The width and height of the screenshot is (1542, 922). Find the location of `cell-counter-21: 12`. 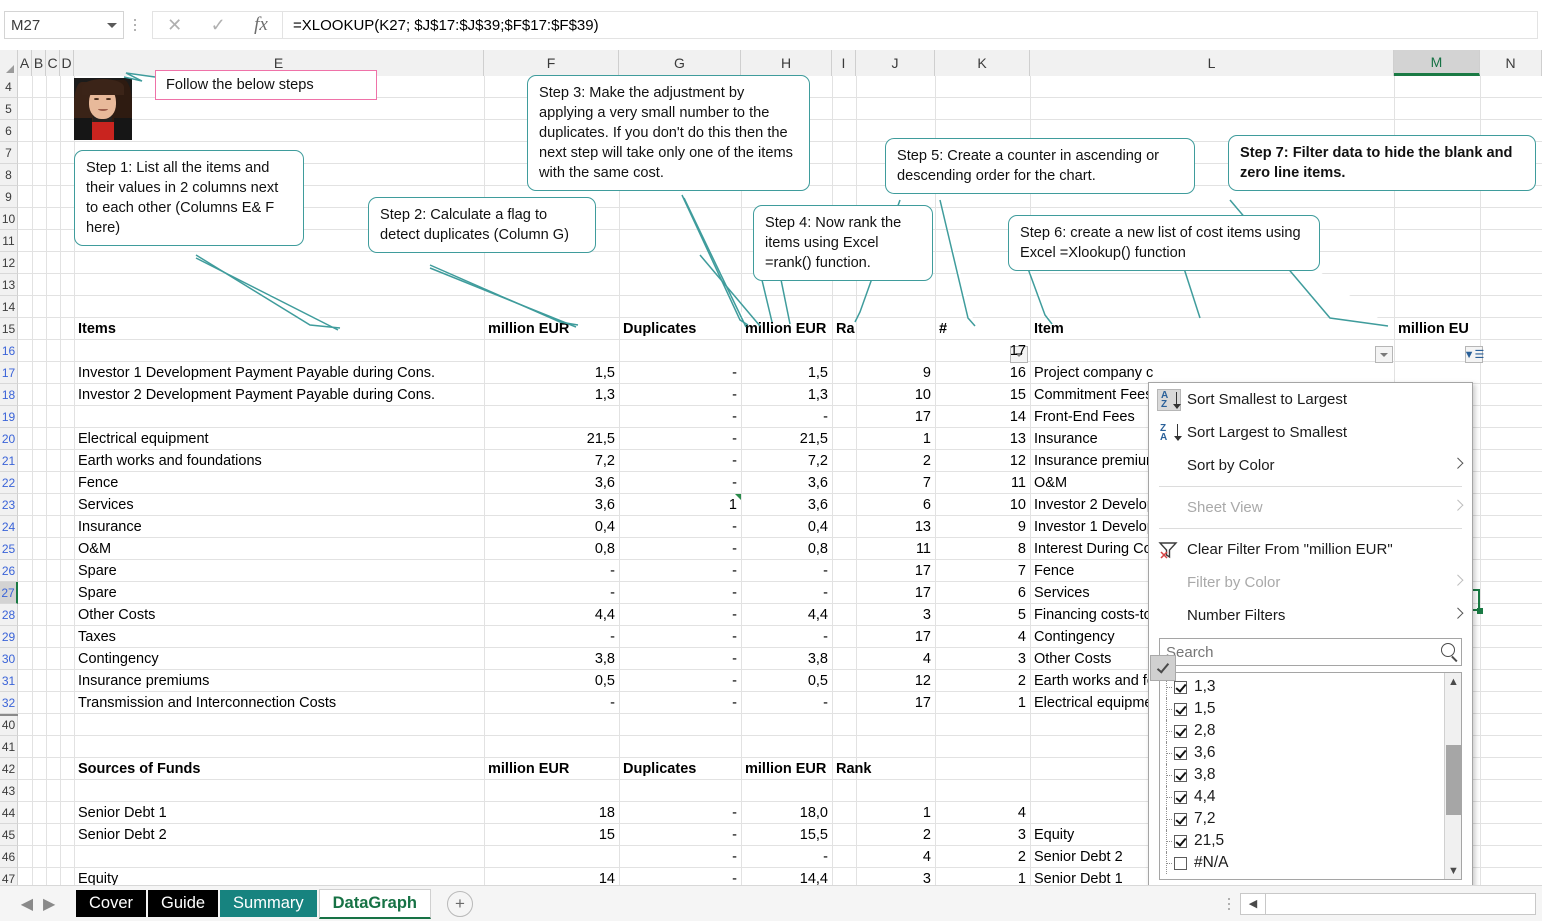

cell-counter-21: 12 is located at coordinates (982, 461).